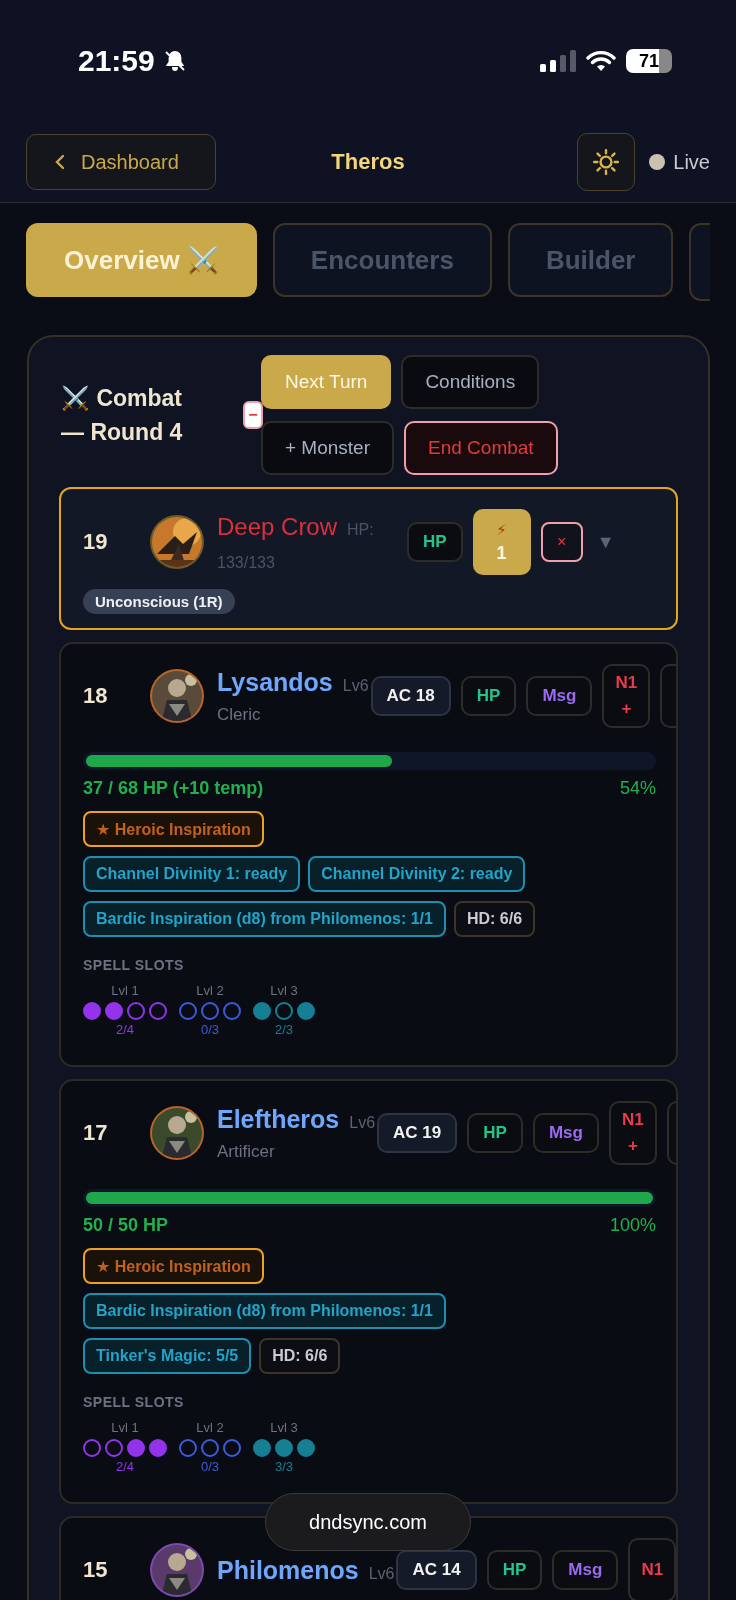 This screenshot has height=1600, width=736. What do you see at coordinates (275, 682) in the screenshot?
I see `character-name: Lysandos` at bounding box center [275, 682].